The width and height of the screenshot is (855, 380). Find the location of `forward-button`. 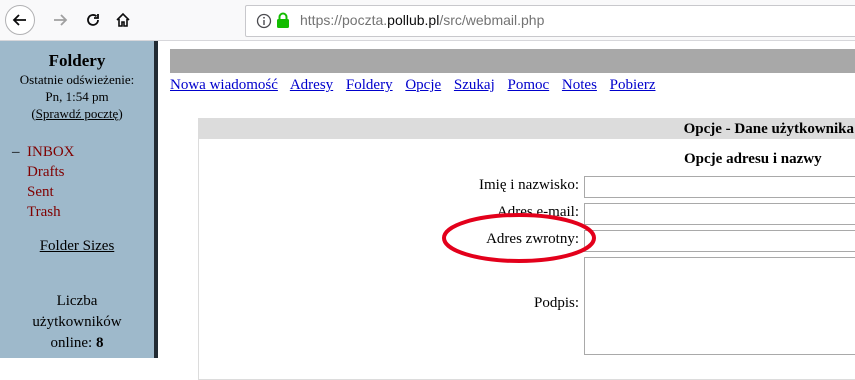

forward-button is located at coordinates (60, 20).